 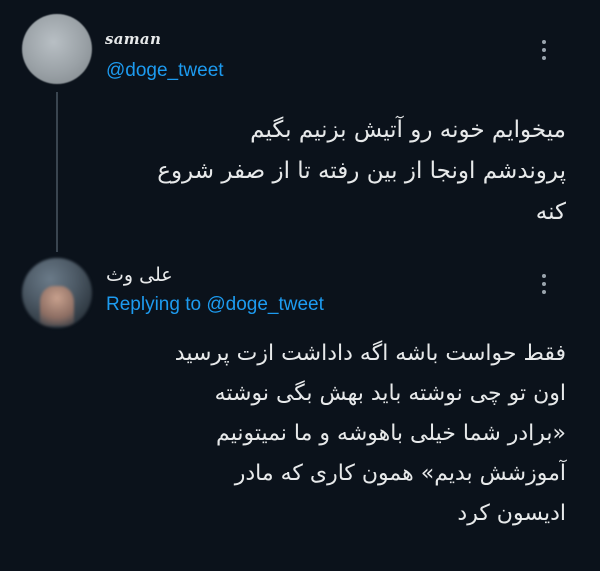 I want to click on tweet-text-line: فقط حواست باشه اگه داداشت ازت پرسید, so click(x=370, y=353).